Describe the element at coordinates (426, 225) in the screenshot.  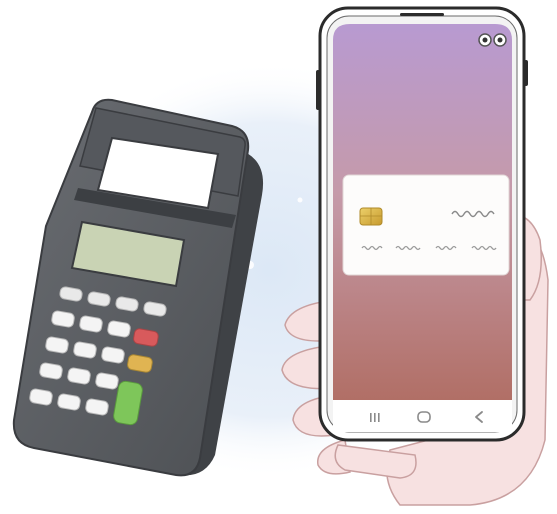
I see `payment-card` at that location.